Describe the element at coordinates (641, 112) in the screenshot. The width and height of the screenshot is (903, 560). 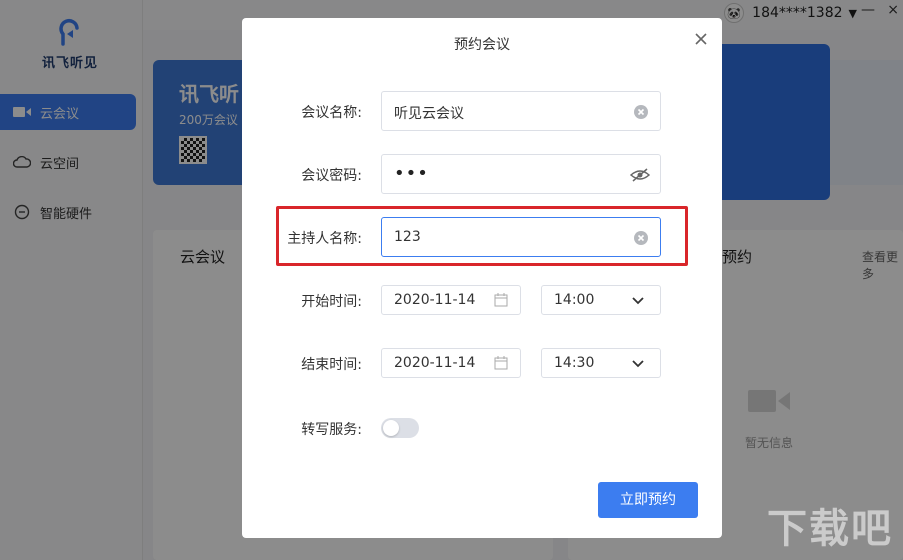
I see `clear-icon` at that location.